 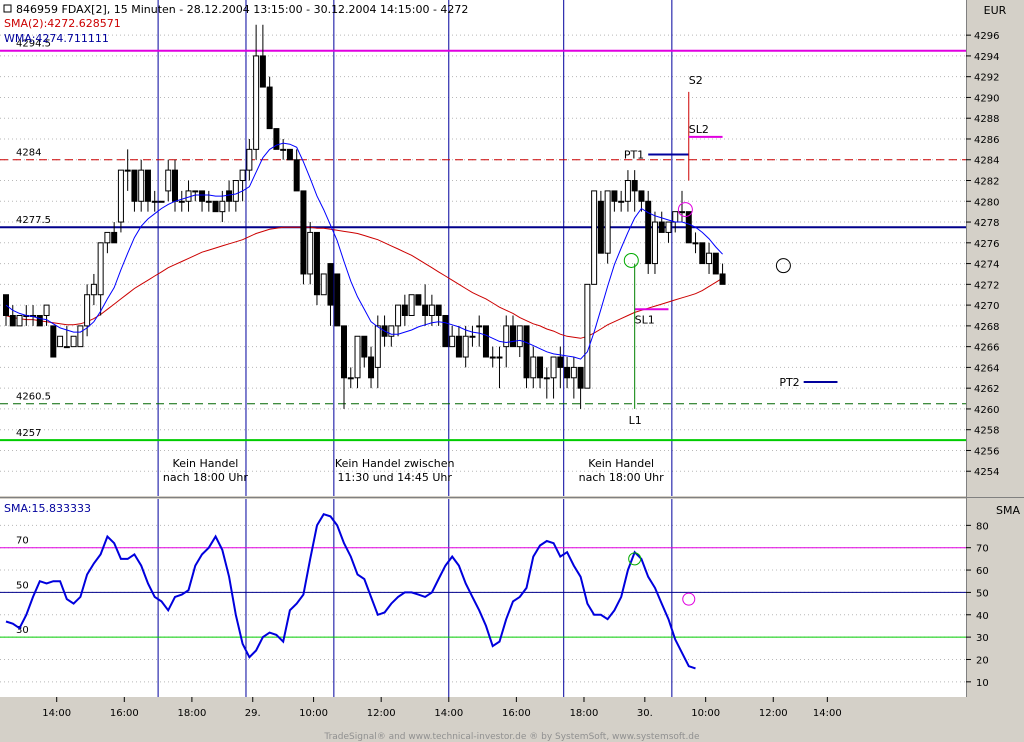 I want to click on sma-label: SMA(2):4272.628571, so click(x=62, y=23).